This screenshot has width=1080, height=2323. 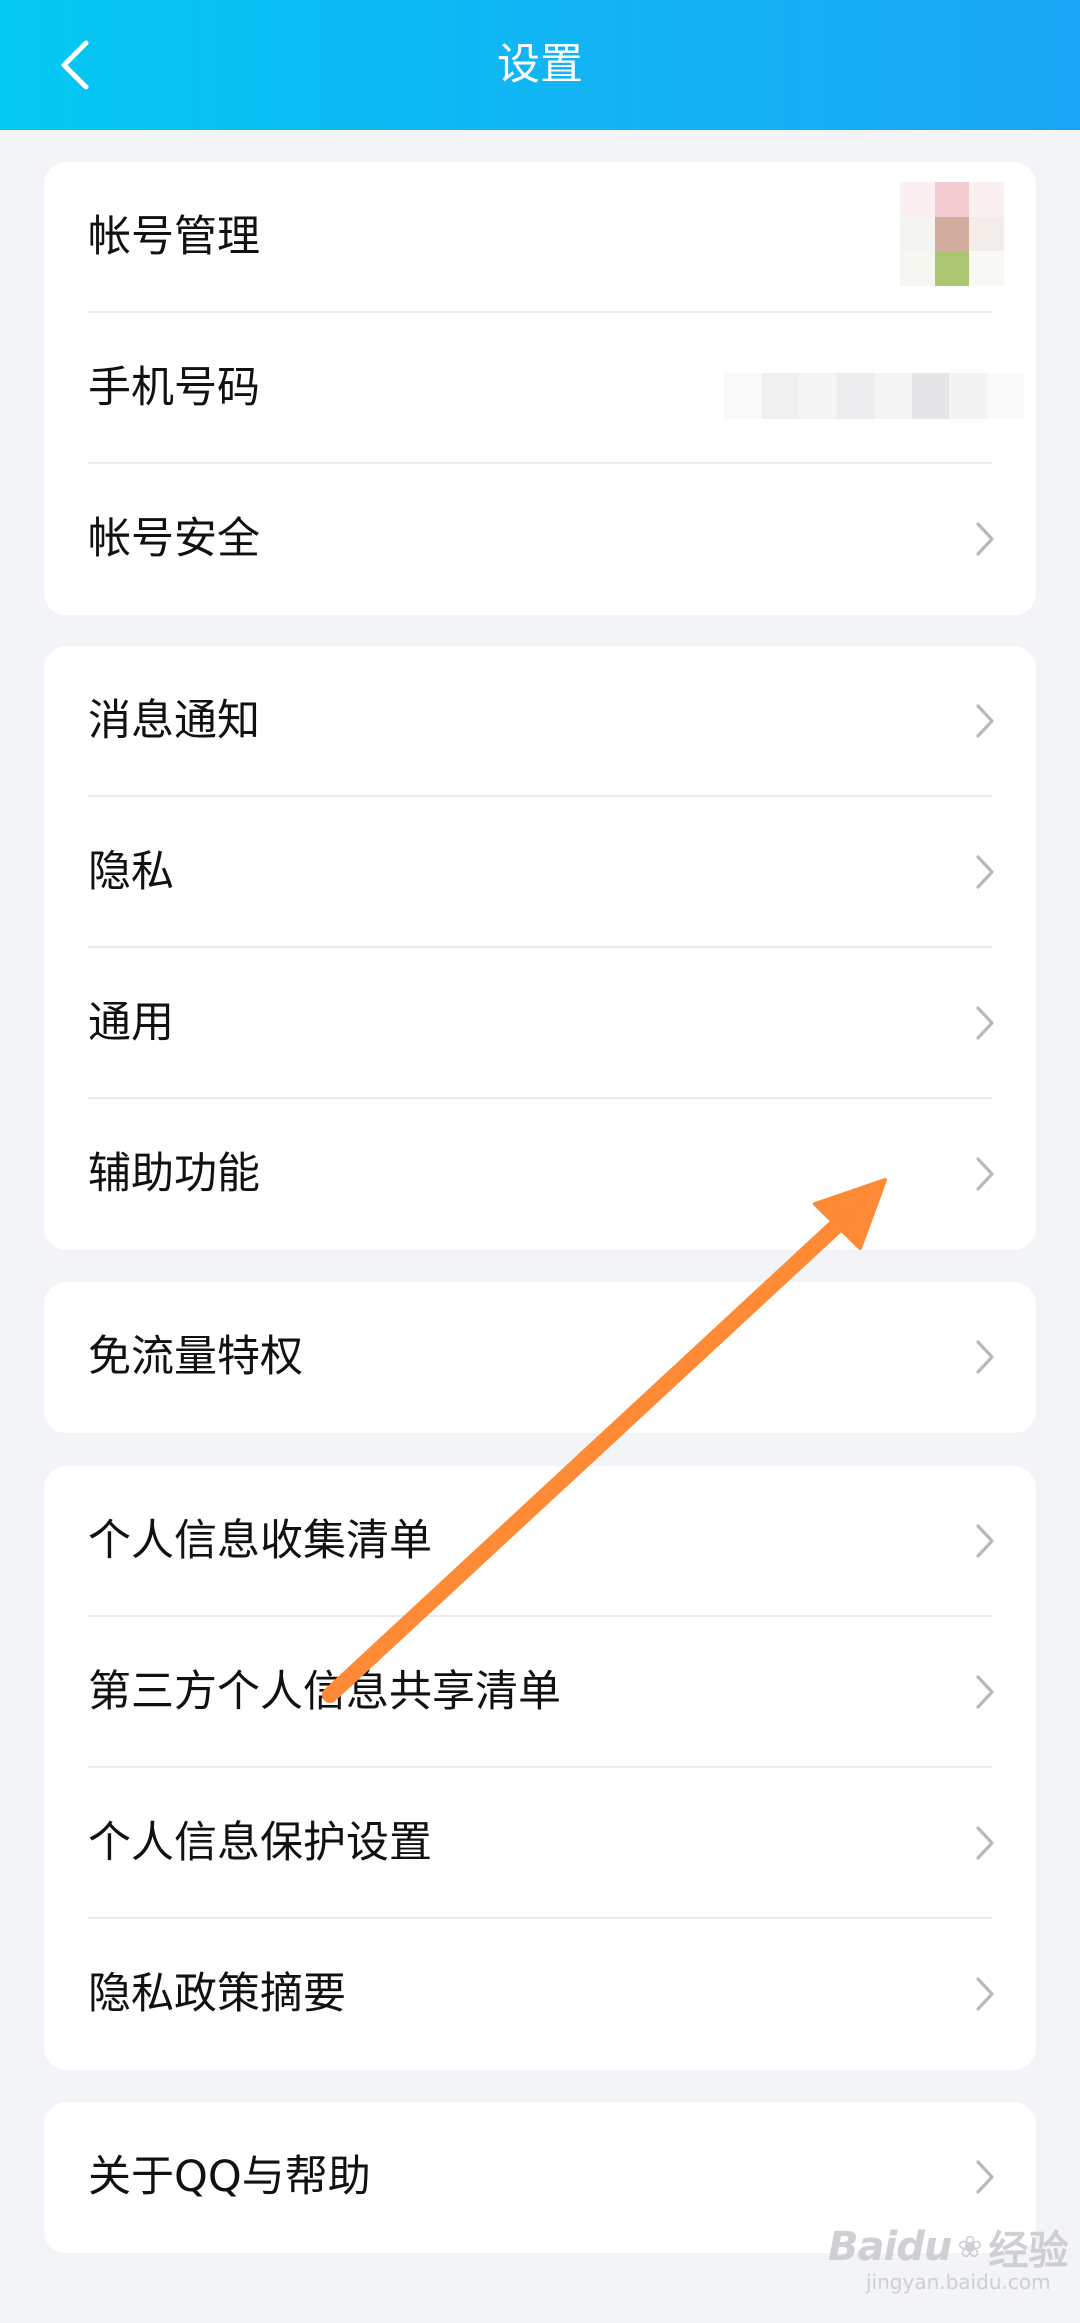 I want to click on row-label: 帐号安全, so click(x=174, y=539).